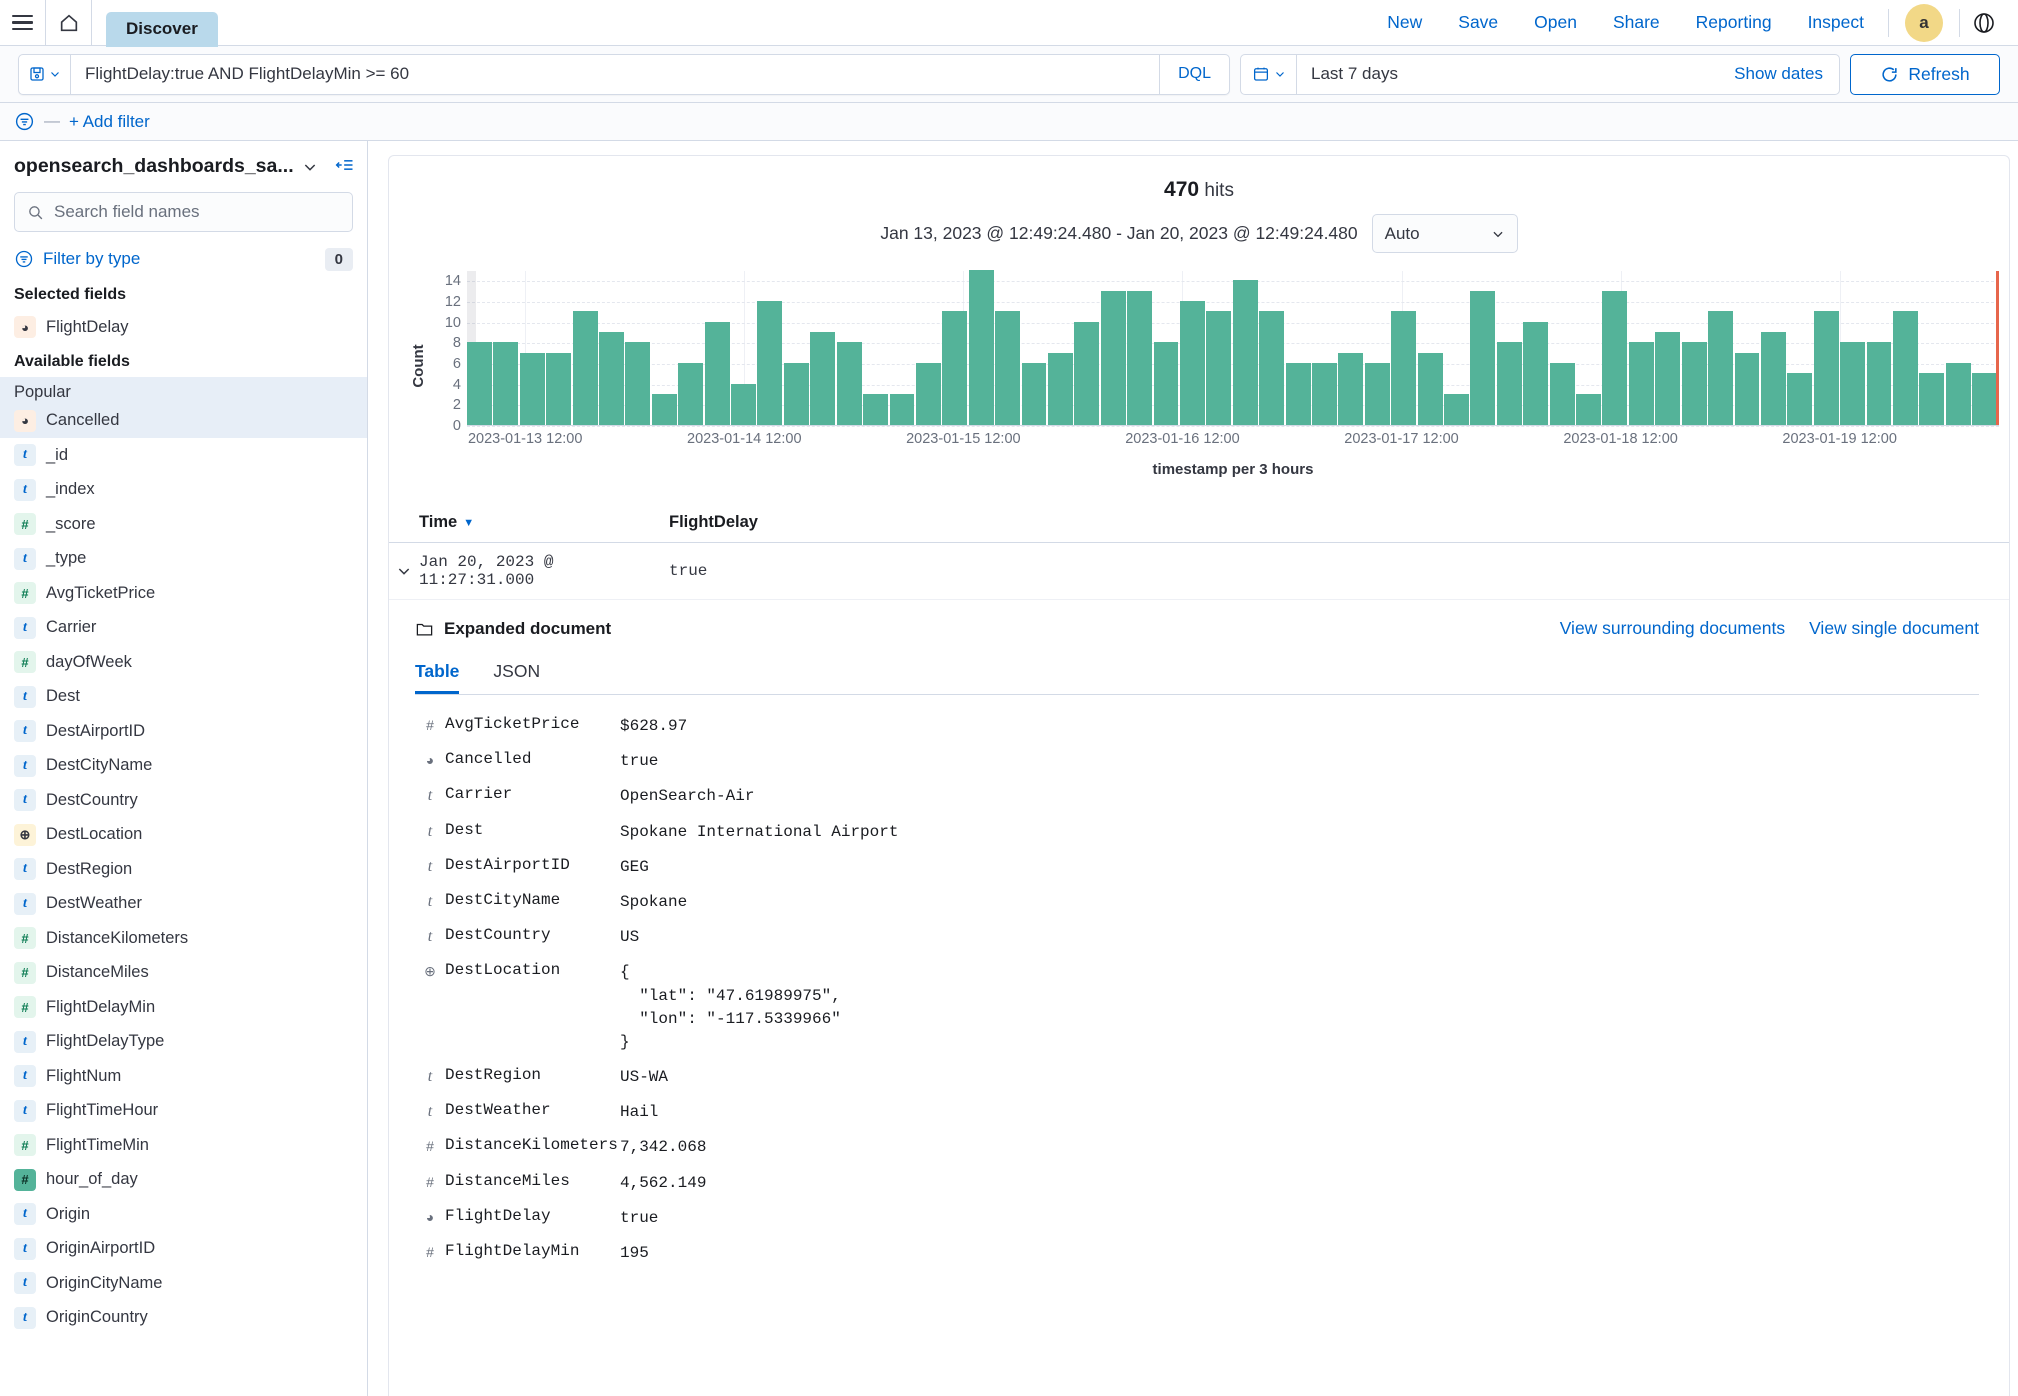 This screenshot has width=2018, height=1396. What do you see at coordinates (183, 766) in the screenshot?
I see `field-item-DestCityName: t DestCityName` at bounding box center [183, 766].